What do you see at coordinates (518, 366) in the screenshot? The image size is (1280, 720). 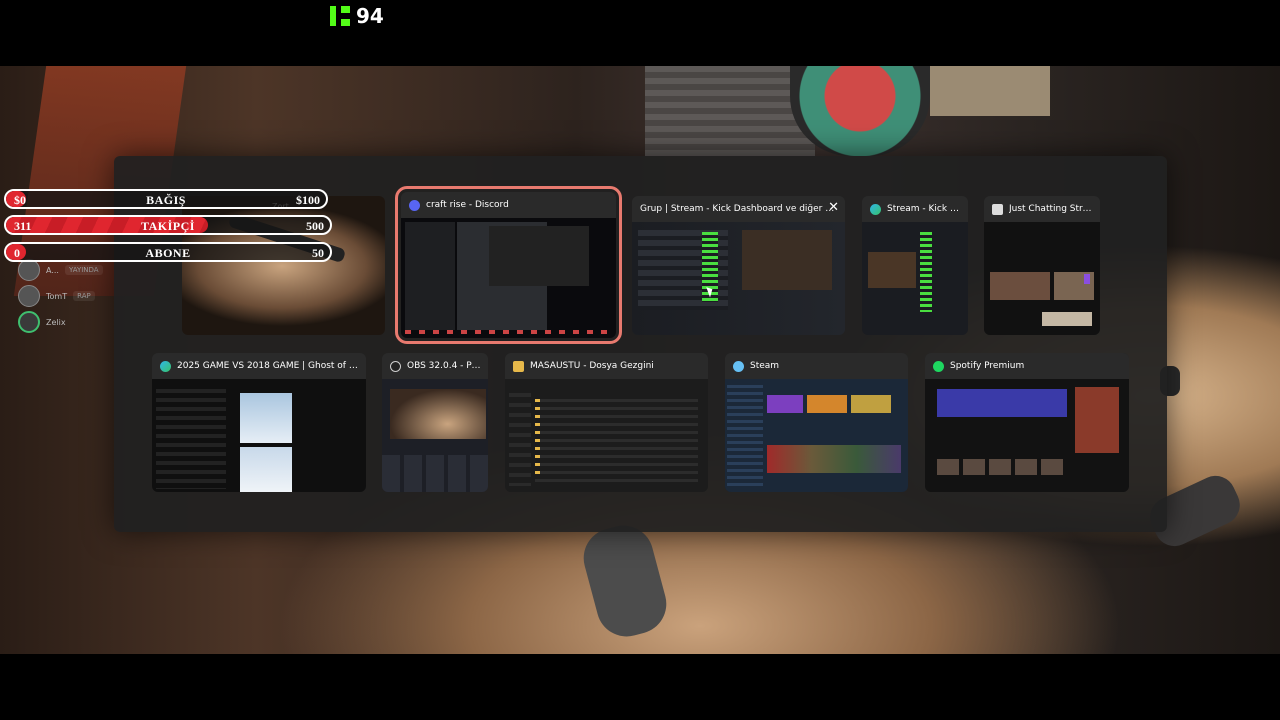 I see `folder-icon` at bounding box center [518, 366].